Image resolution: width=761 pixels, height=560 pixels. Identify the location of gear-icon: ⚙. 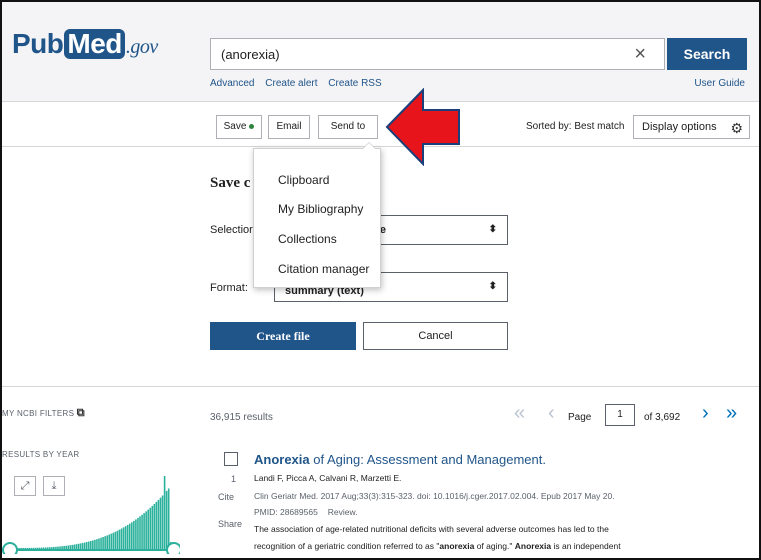
(736, 128).